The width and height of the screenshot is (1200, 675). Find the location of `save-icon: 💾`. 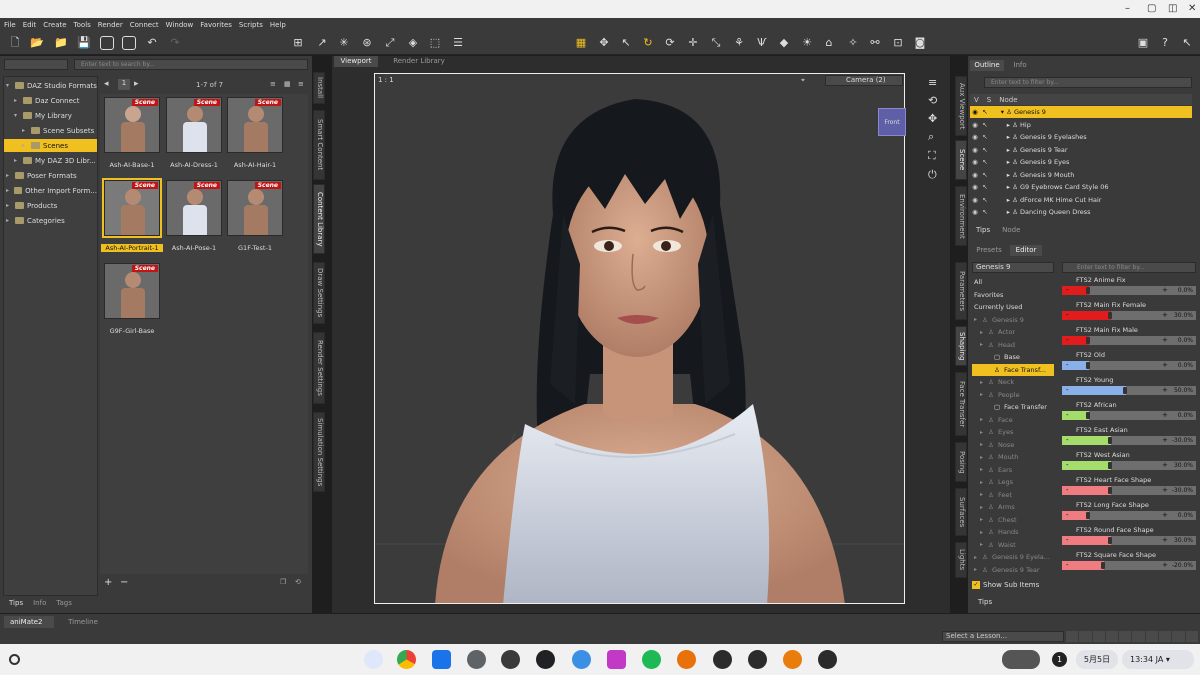

save-icon: 💾 is located at coordinates (84, 43).